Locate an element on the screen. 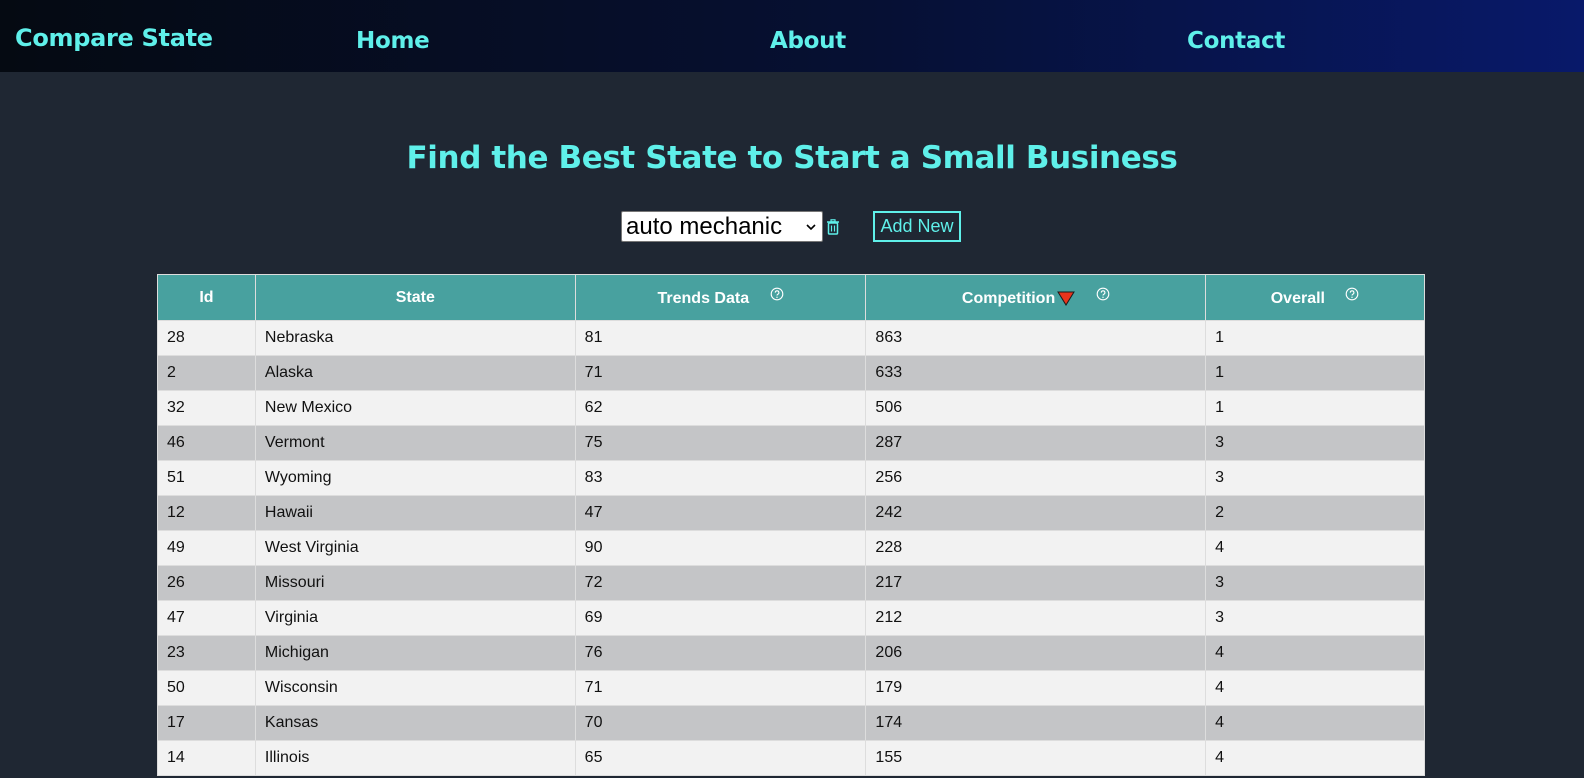 The width and height of the screenshot is (1584, 778). cell-state: Nebraska is located at coordinates (415, 338).